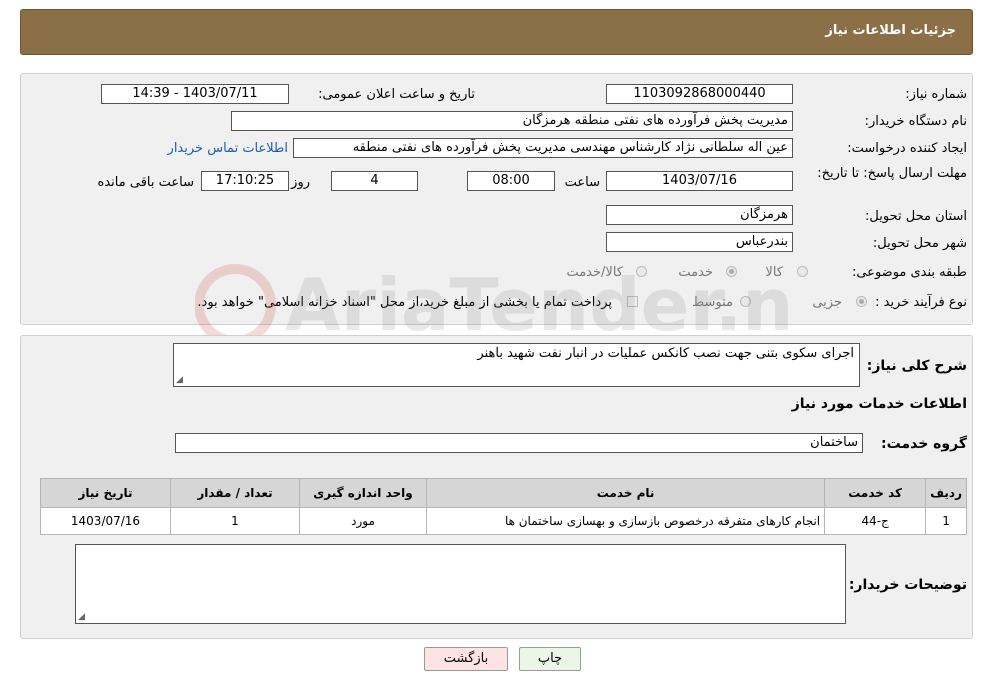 The height and width of the screenshot is (691, 985). What do you see at coordinates (699, 242) in the screenshot?
I see `city-field: بندرعباس` at bounding box center [699, 242].